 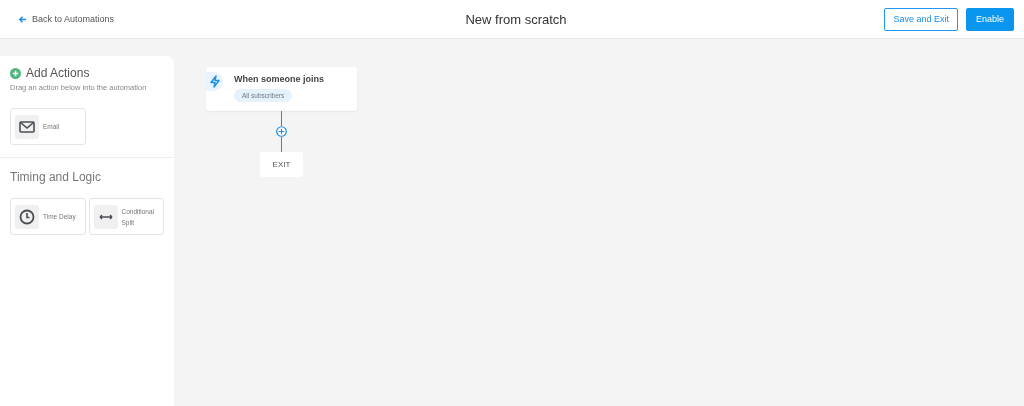 What do you see at coordinates (279, 79) in the screenshot?
I see `trigger-title: When someone joins` at bounding box center [279, 79].